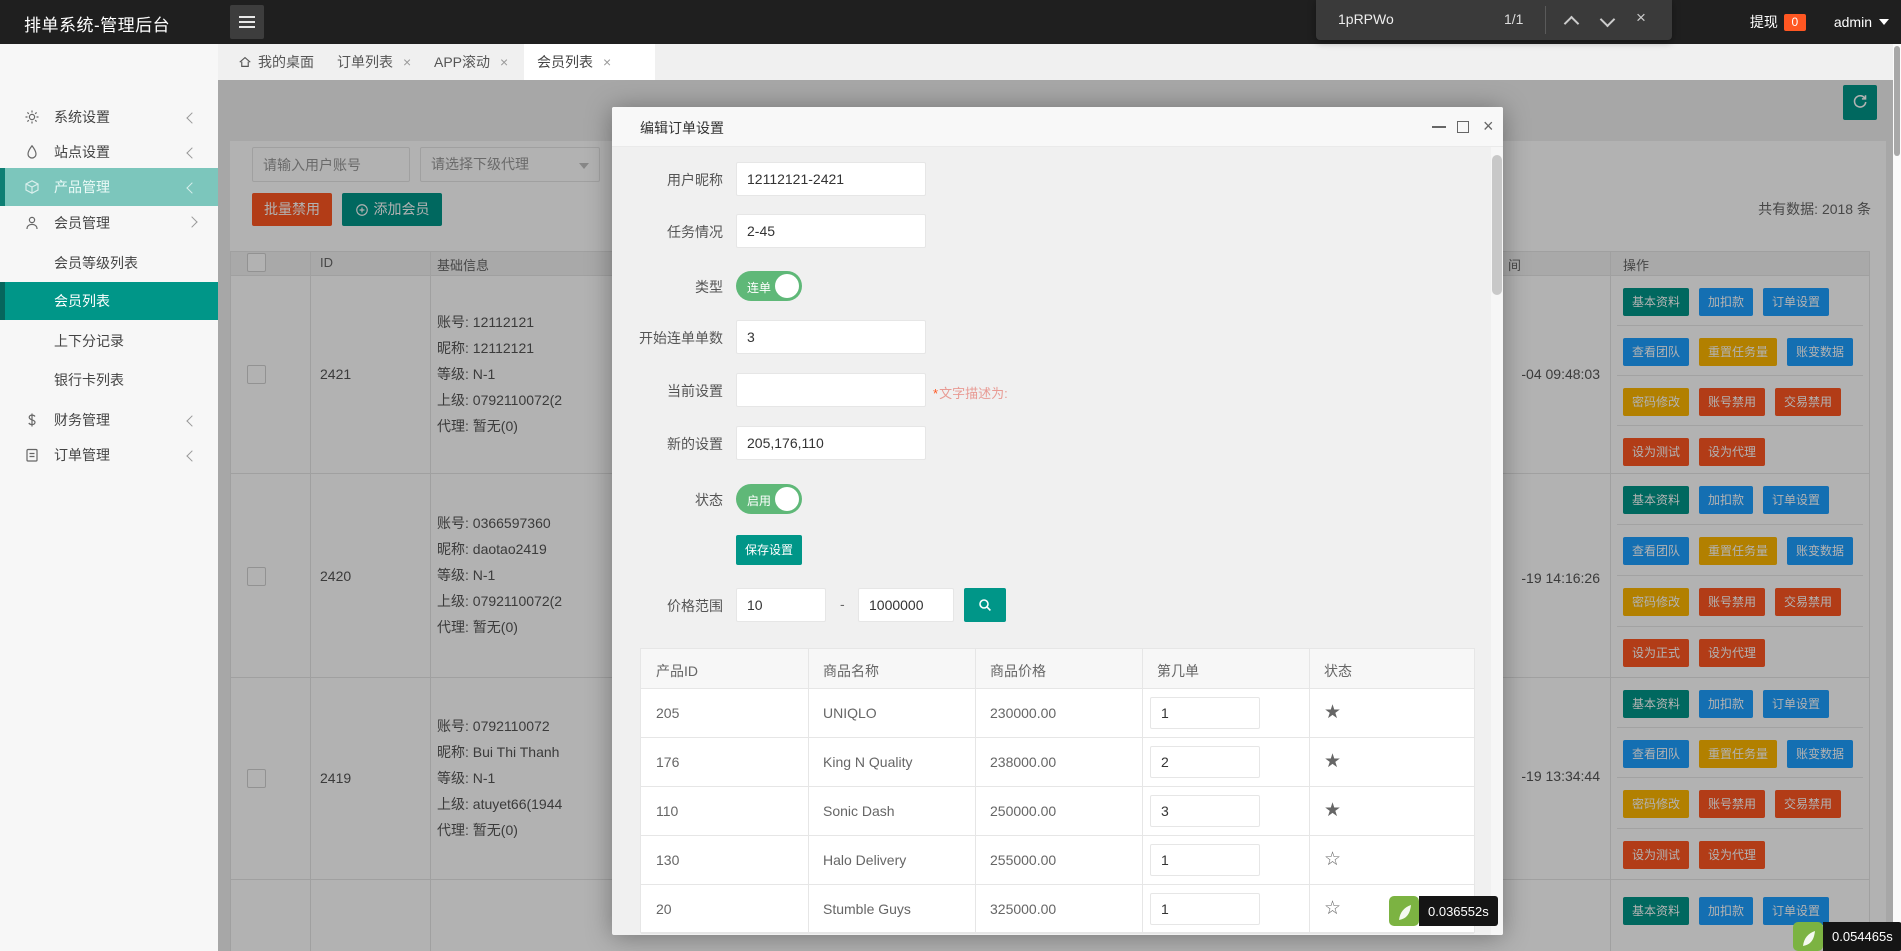  Describe the element at coordinates (859, 811) in the screenshot. I see `product-name: Sonic Dash` at that location.